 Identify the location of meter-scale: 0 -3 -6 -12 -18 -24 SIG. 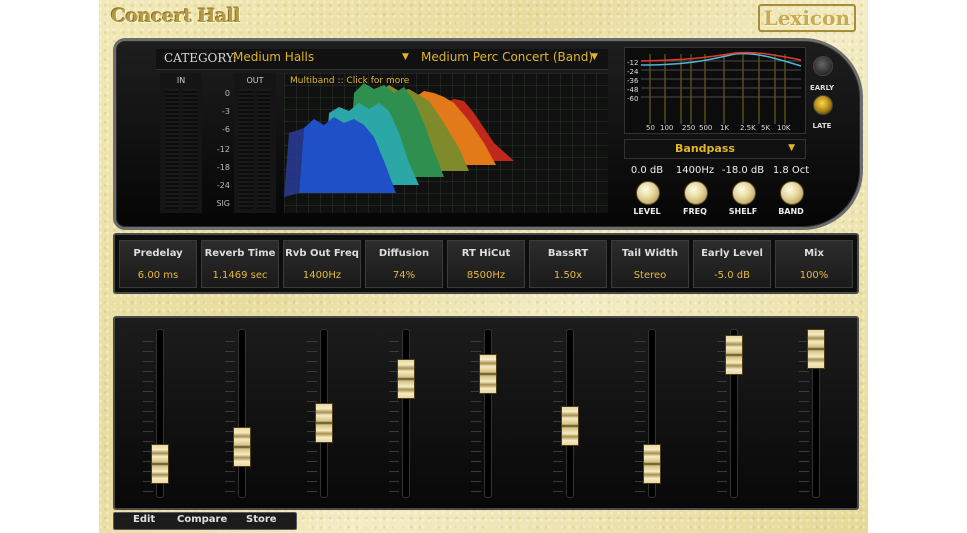
(223, 148).